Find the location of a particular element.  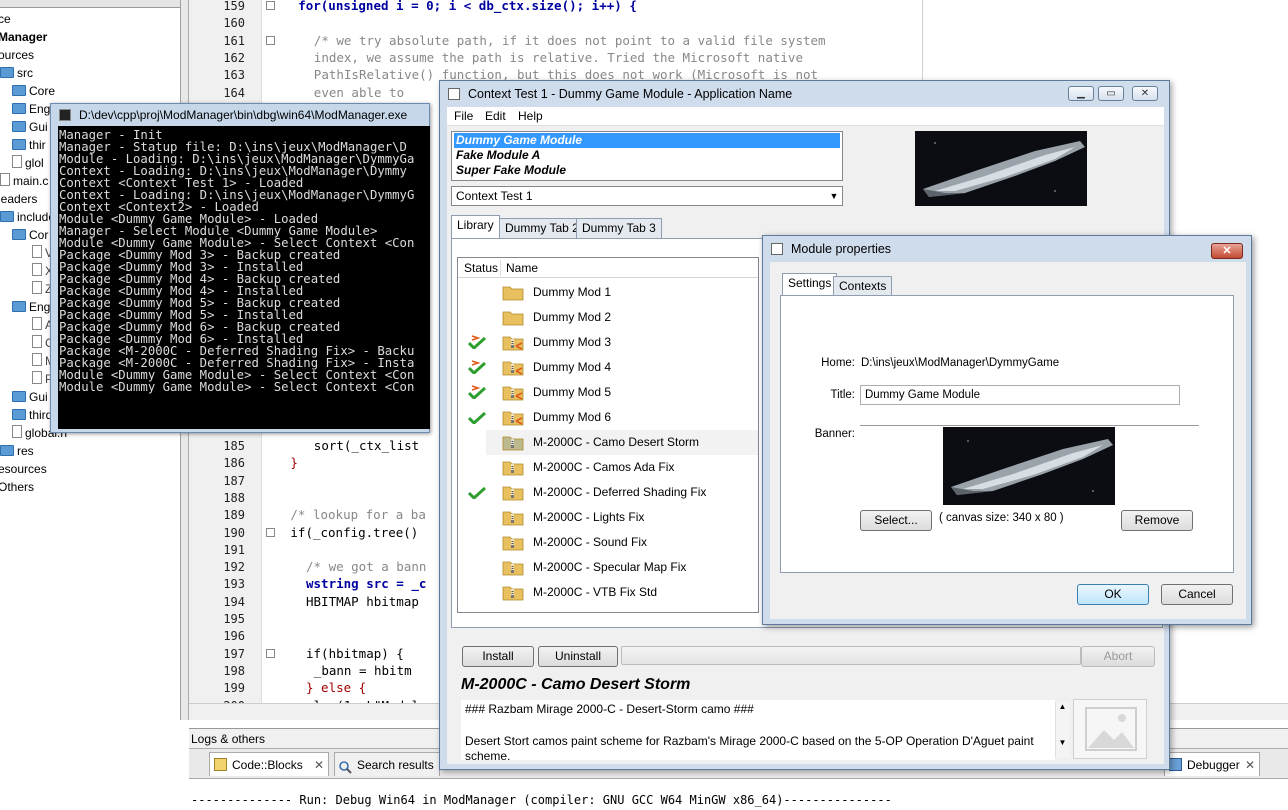

tab-label: Code::Blocks is located at coordinates (267, 765).